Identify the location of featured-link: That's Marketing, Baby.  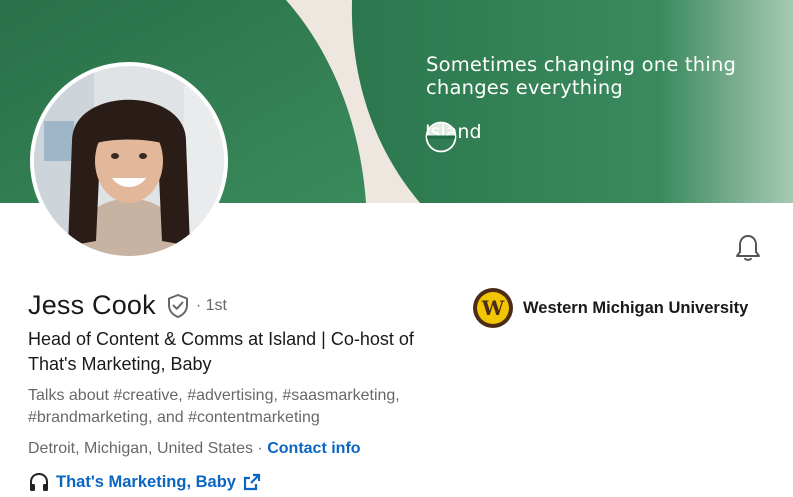
(145, 482).